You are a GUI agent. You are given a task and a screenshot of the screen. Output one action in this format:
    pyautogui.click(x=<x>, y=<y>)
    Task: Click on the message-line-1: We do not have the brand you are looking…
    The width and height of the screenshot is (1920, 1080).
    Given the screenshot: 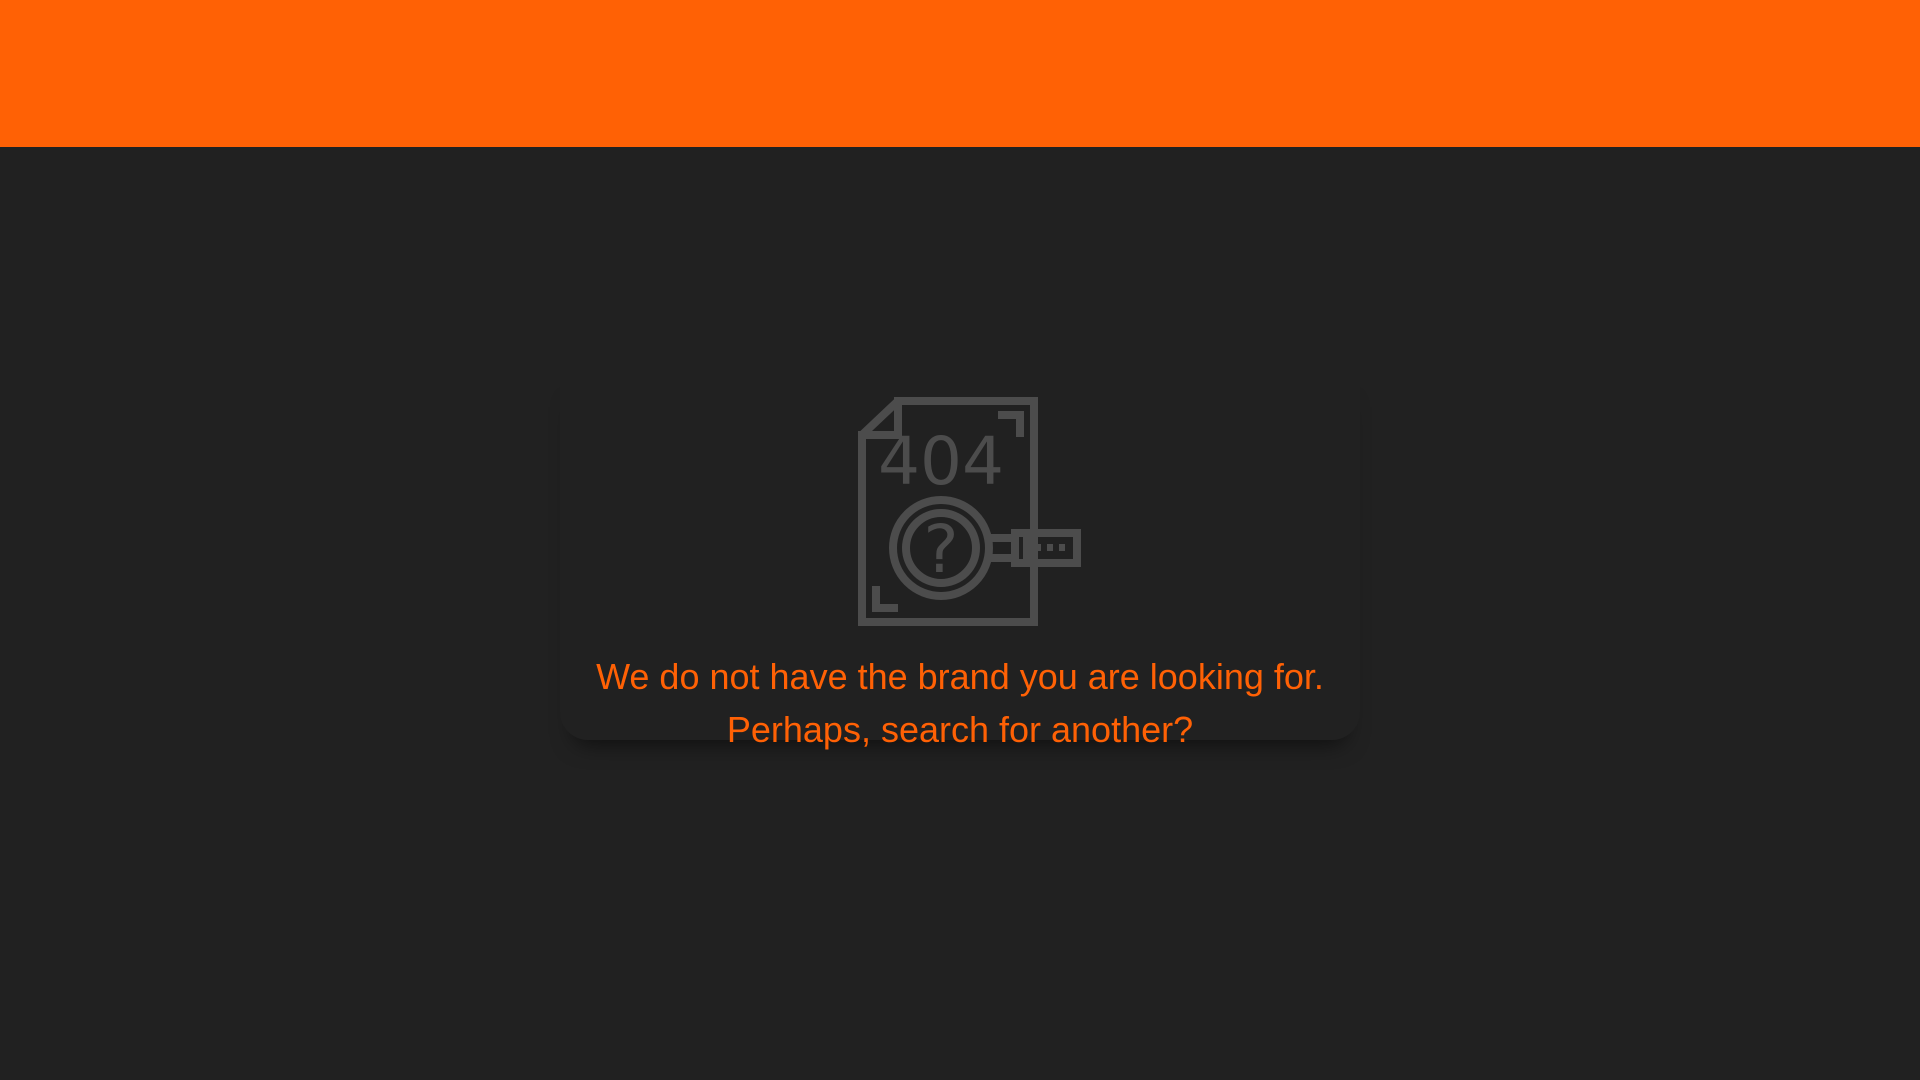 What is the action you would take?
    pyautogui.click(x=960, y=676)
    